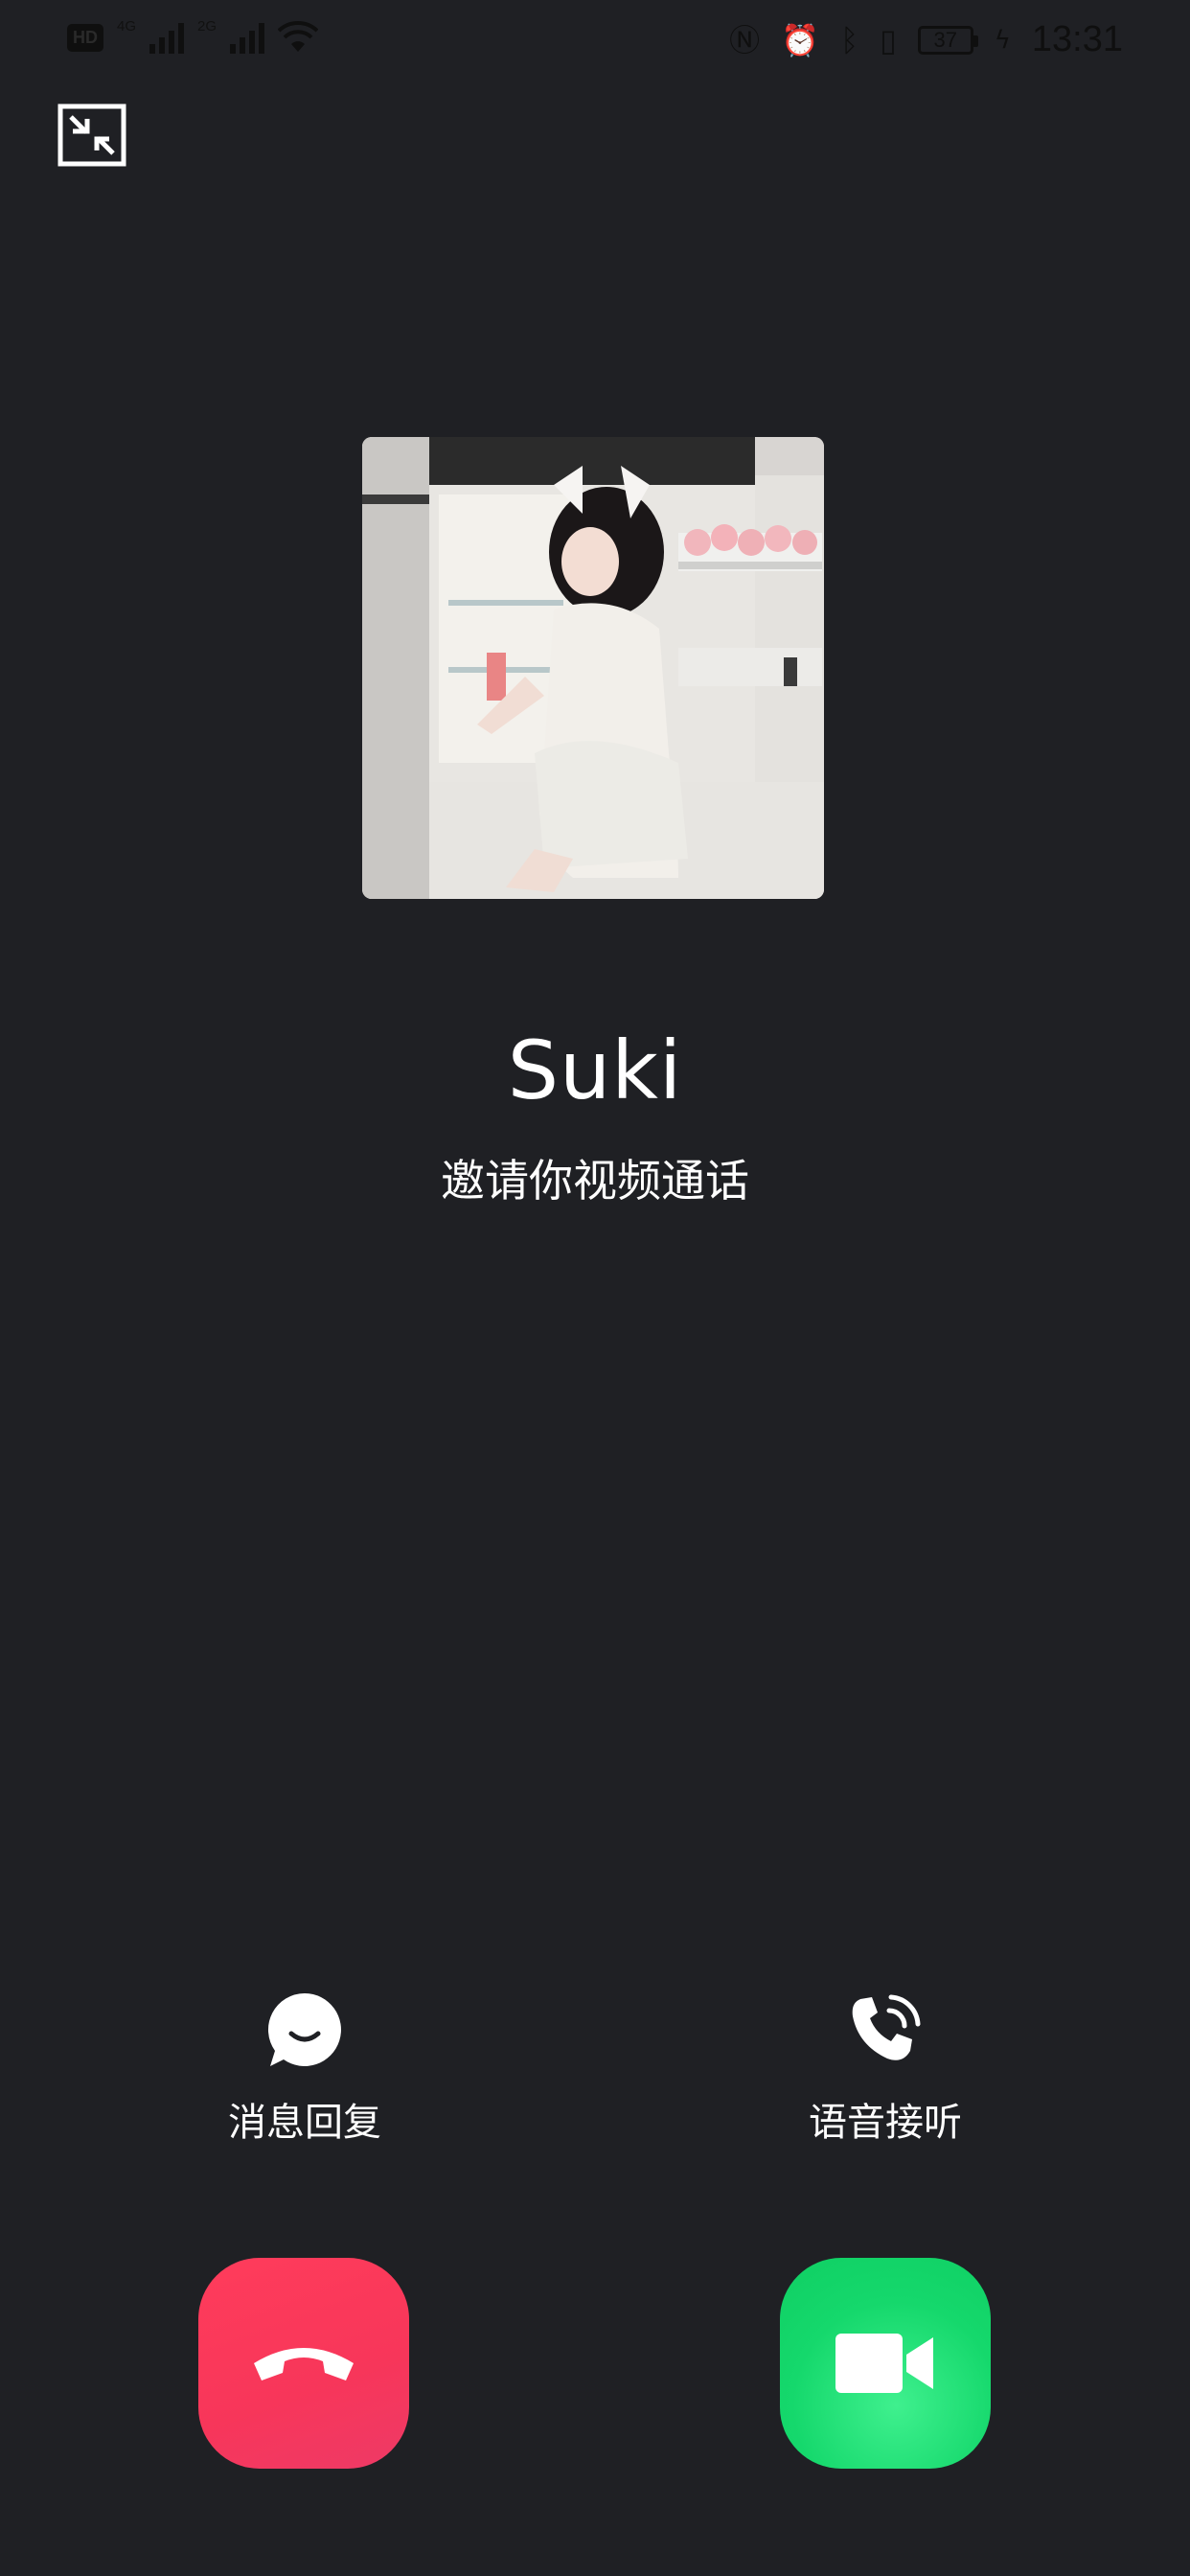 The image size is (1190, 2576). Describe the element at coordinates (193, 35) in the screenshot. I see `status-left-group: HD 4G 2G` at that location.